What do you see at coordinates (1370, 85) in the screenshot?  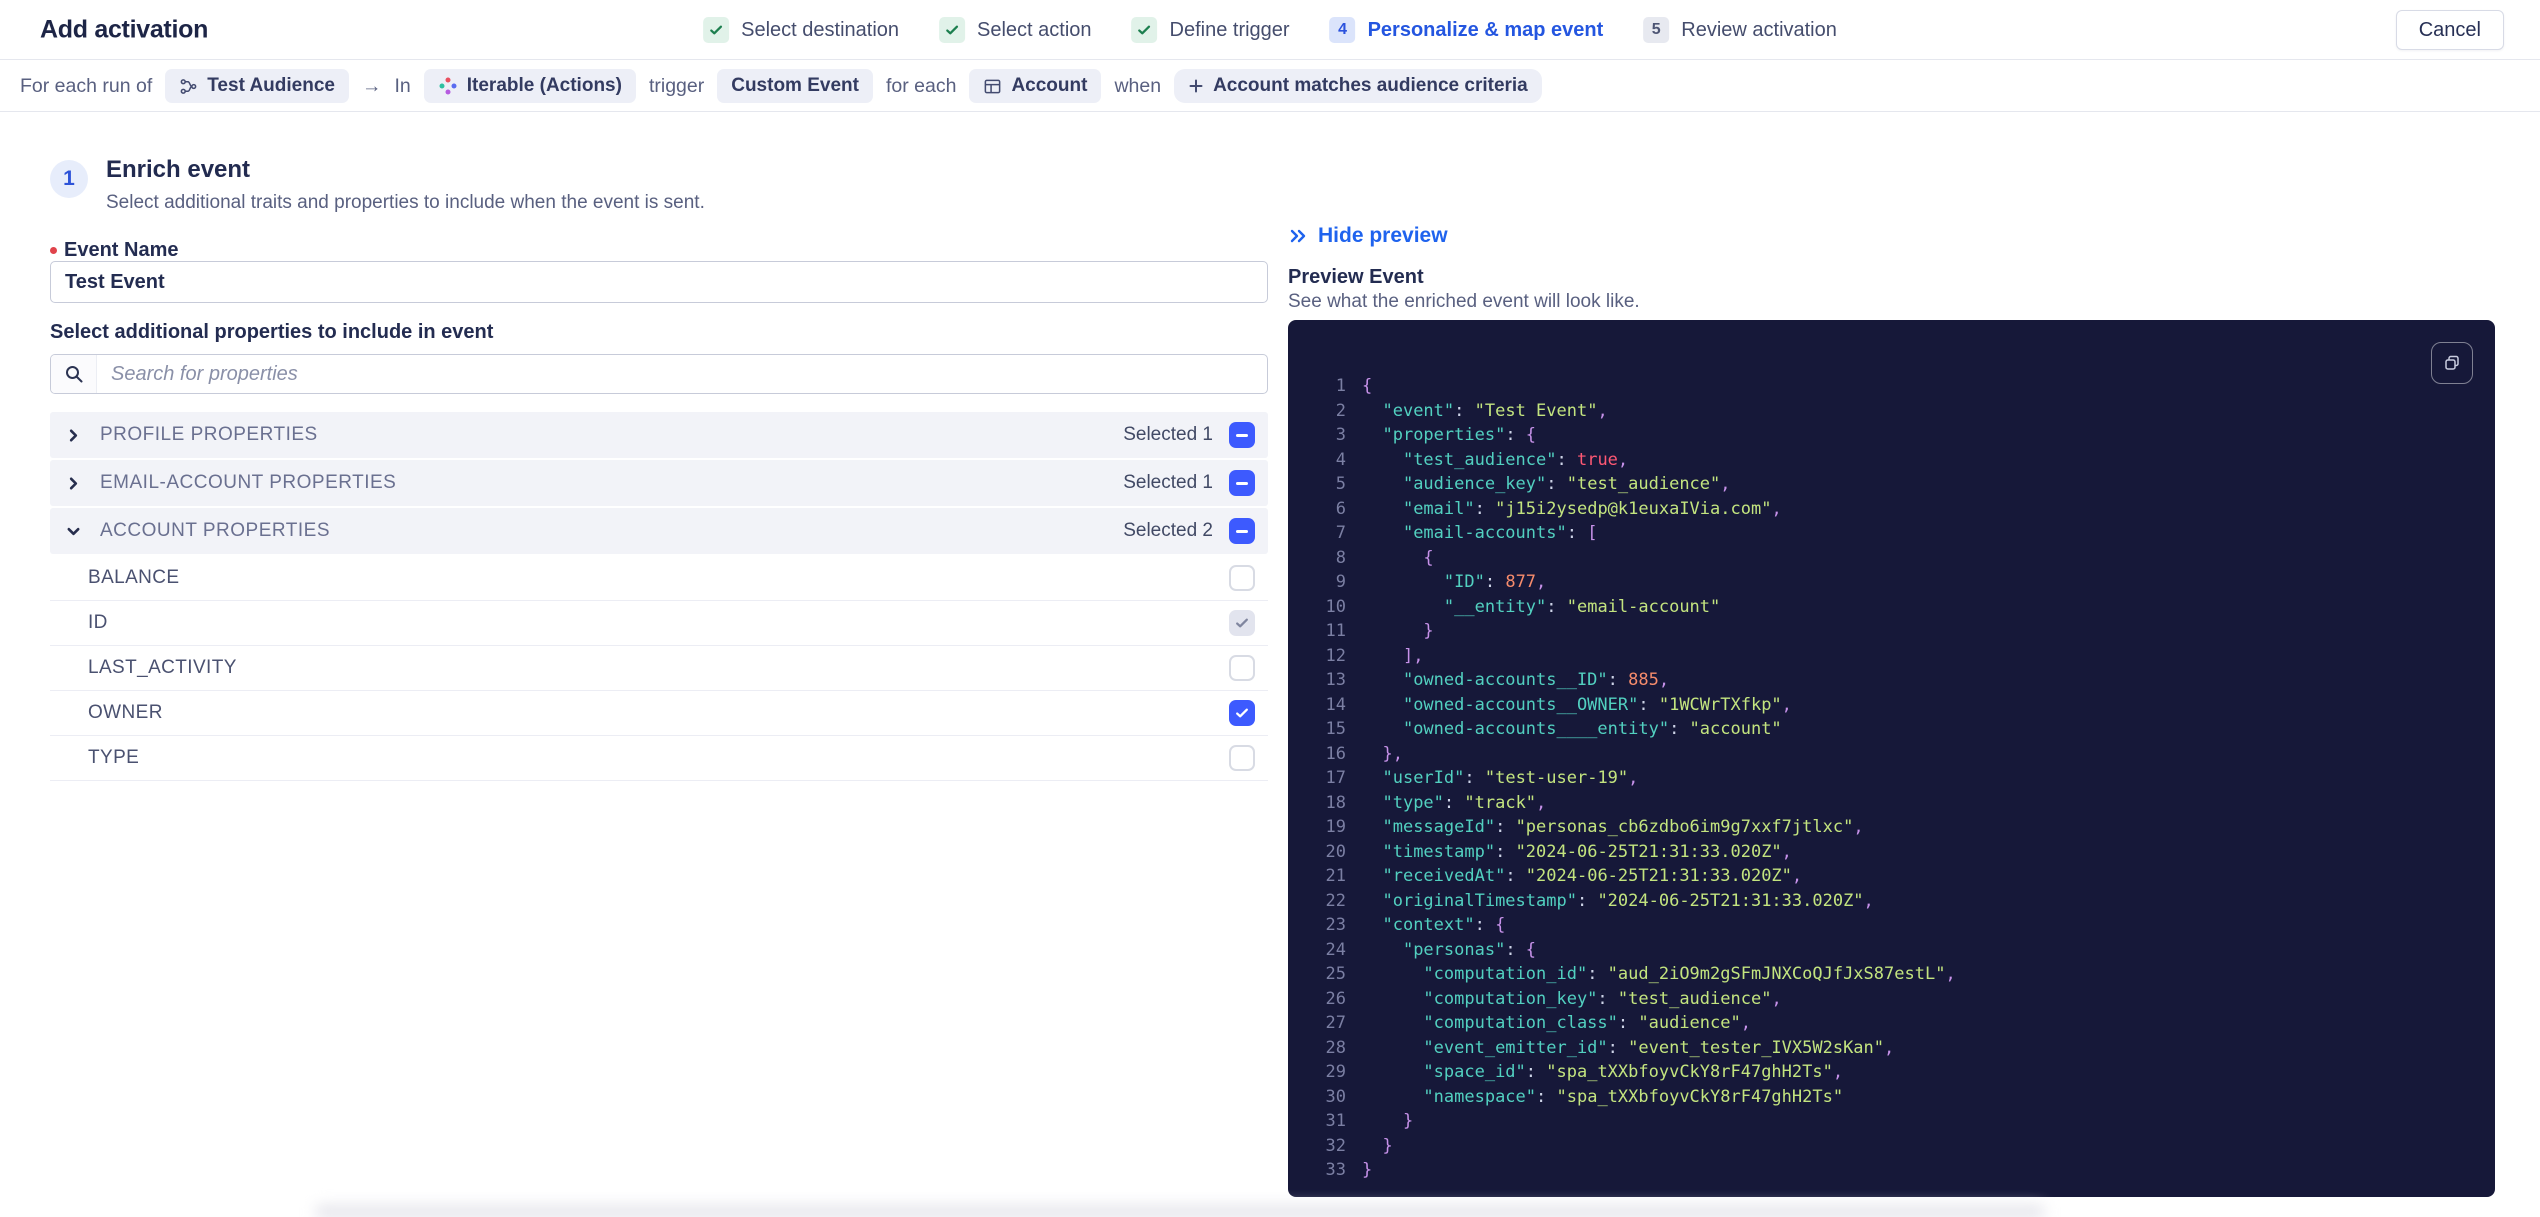 I see `condition-chip-label: Account matches audience criteria` at bounding box center [1370, 85].